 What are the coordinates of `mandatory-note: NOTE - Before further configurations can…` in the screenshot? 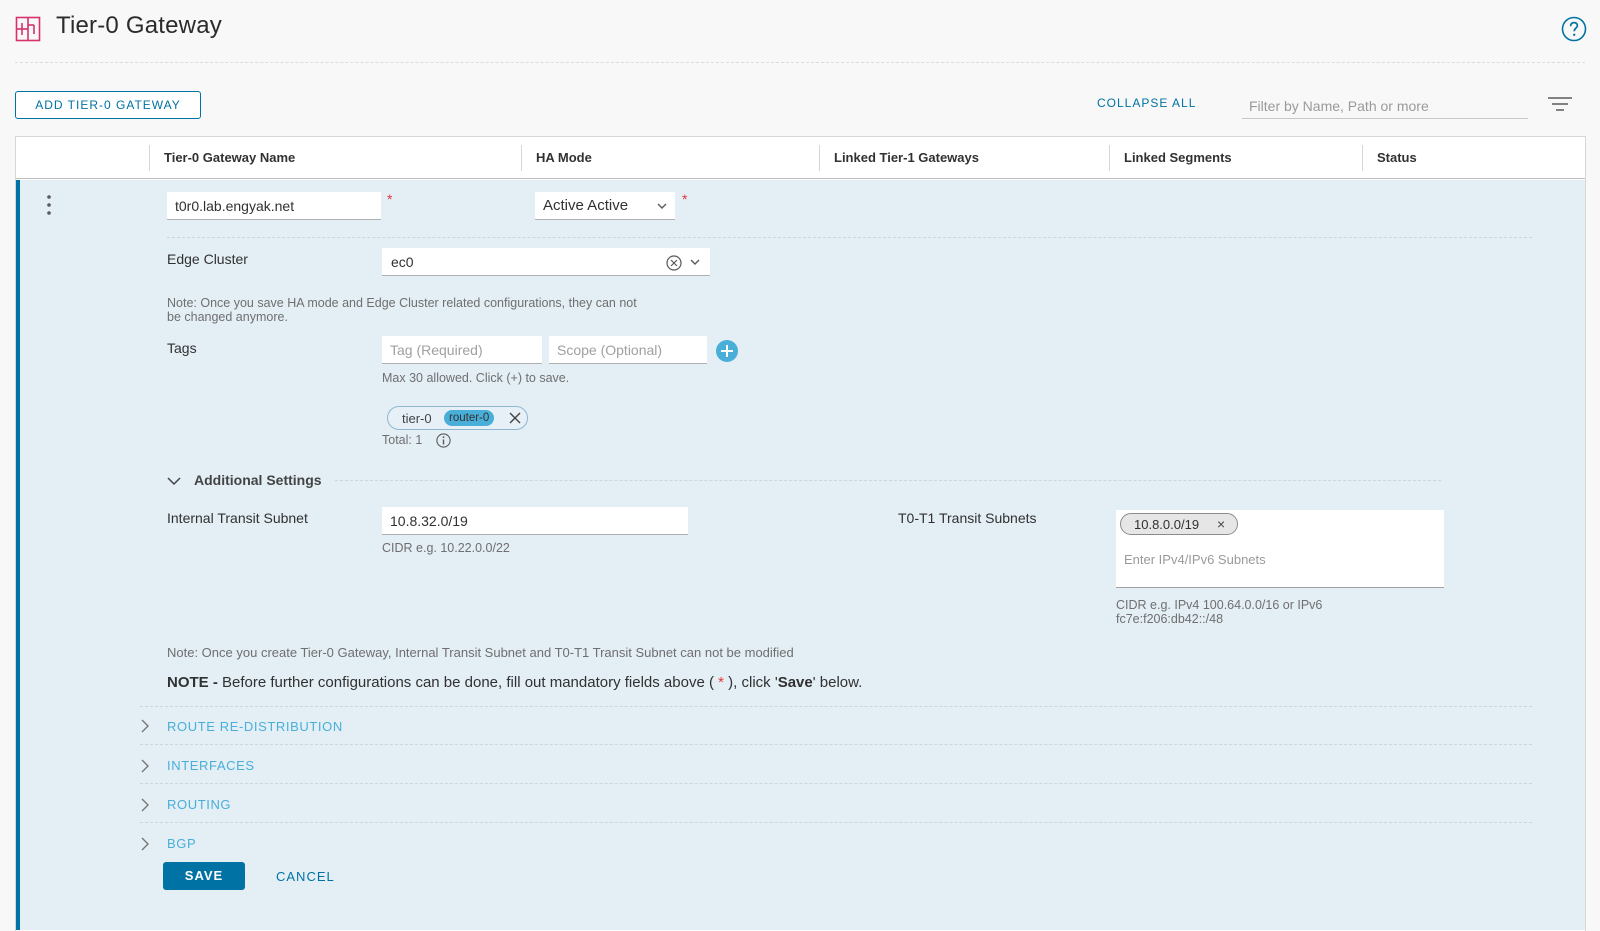 It's located at (514, 682).